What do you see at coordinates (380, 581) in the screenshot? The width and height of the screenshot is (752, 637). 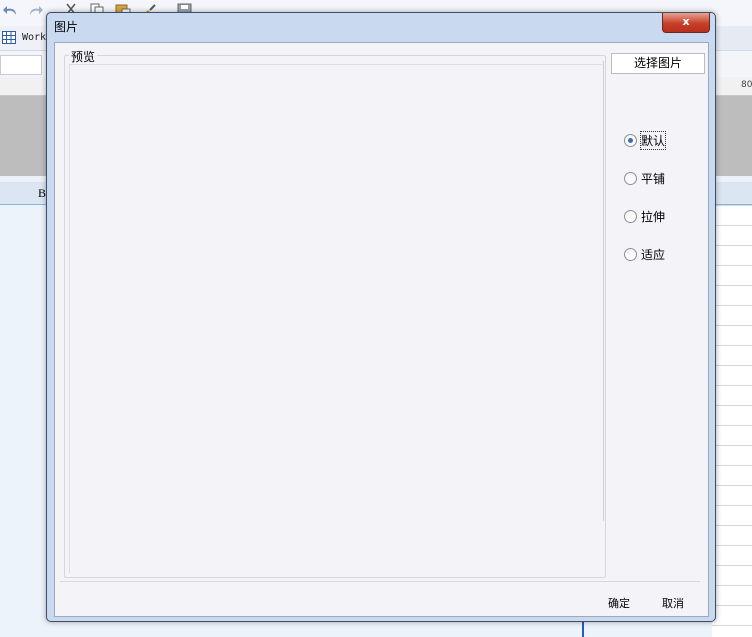 I see `bottom-separator` at bounding box center [380, 581].